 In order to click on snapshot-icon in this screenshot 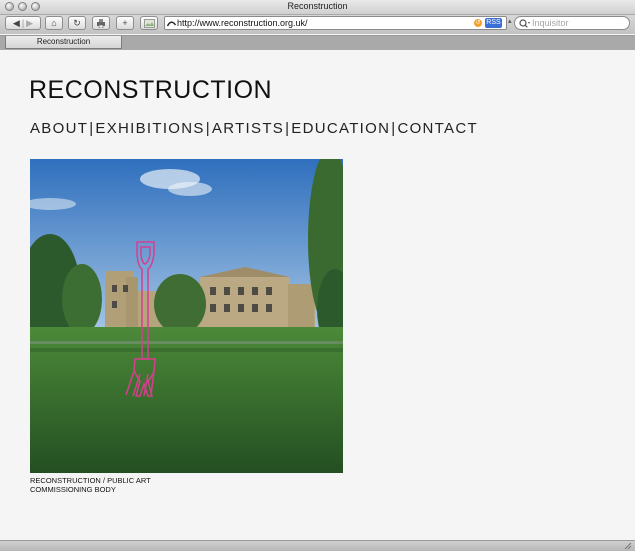, I will do `click(149, 23)`.